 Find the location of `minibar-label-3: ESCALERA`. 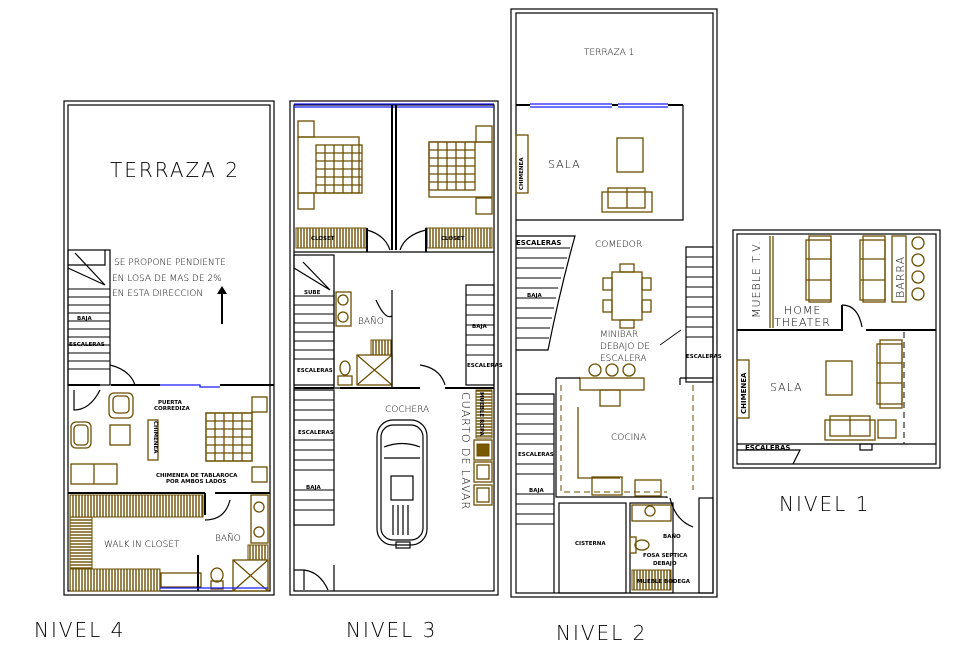

minibar-label-3: ESCALERA is located at coordinates (623, 359).